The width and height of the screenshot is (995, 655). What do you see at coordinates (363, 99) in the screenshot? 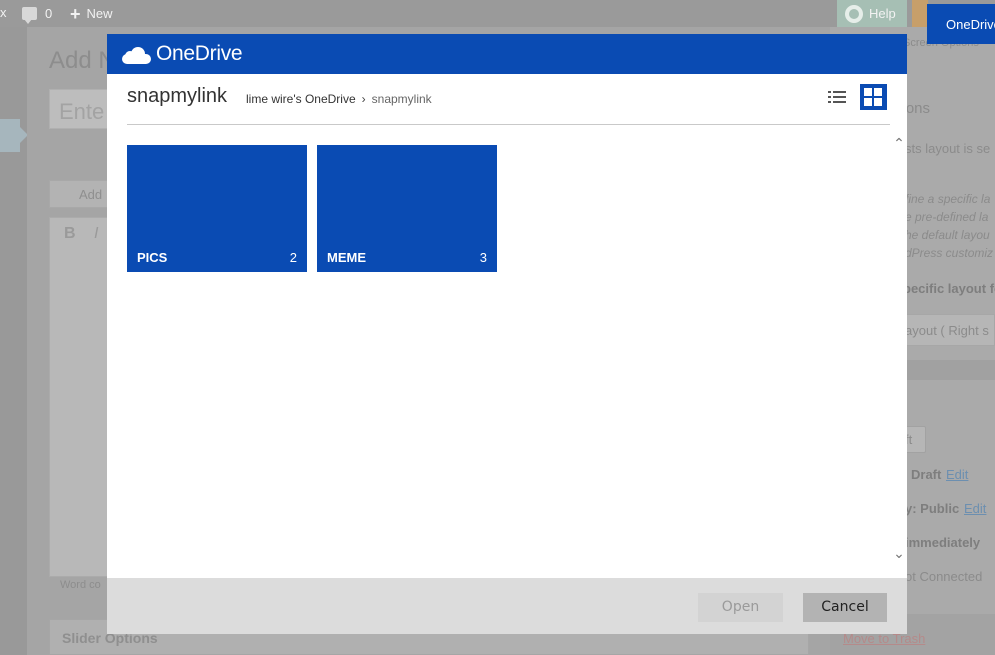
I see `breadcrumb-chevron-icon: ›` at bounding box center [363, 99].